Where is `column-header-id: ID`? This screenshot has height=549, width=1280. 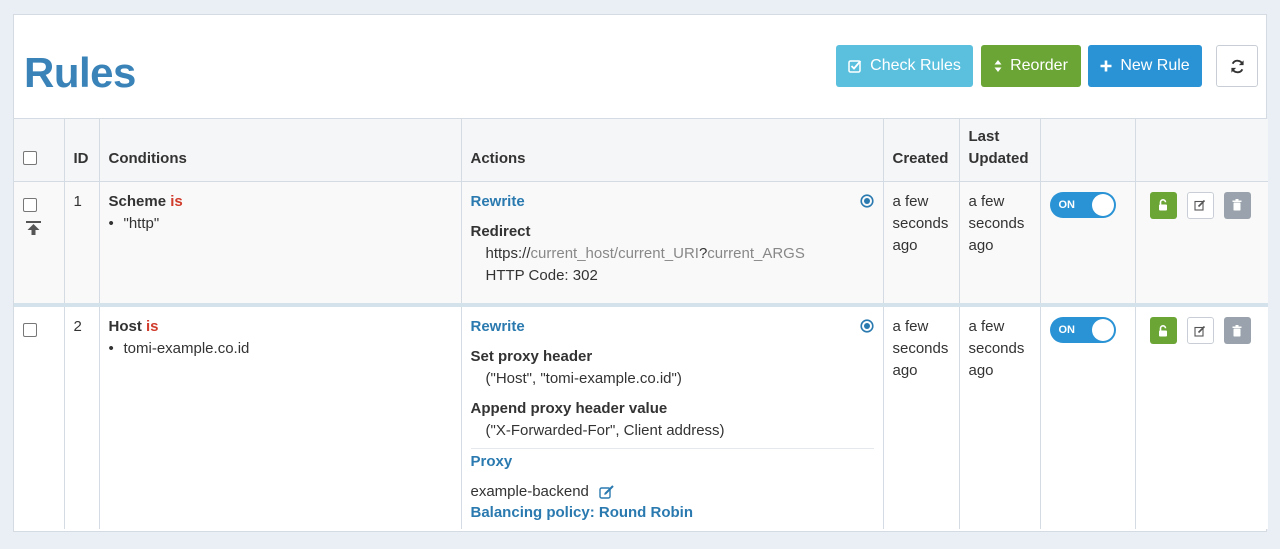 column-header-id: ID is located at coordinates (82, 150).